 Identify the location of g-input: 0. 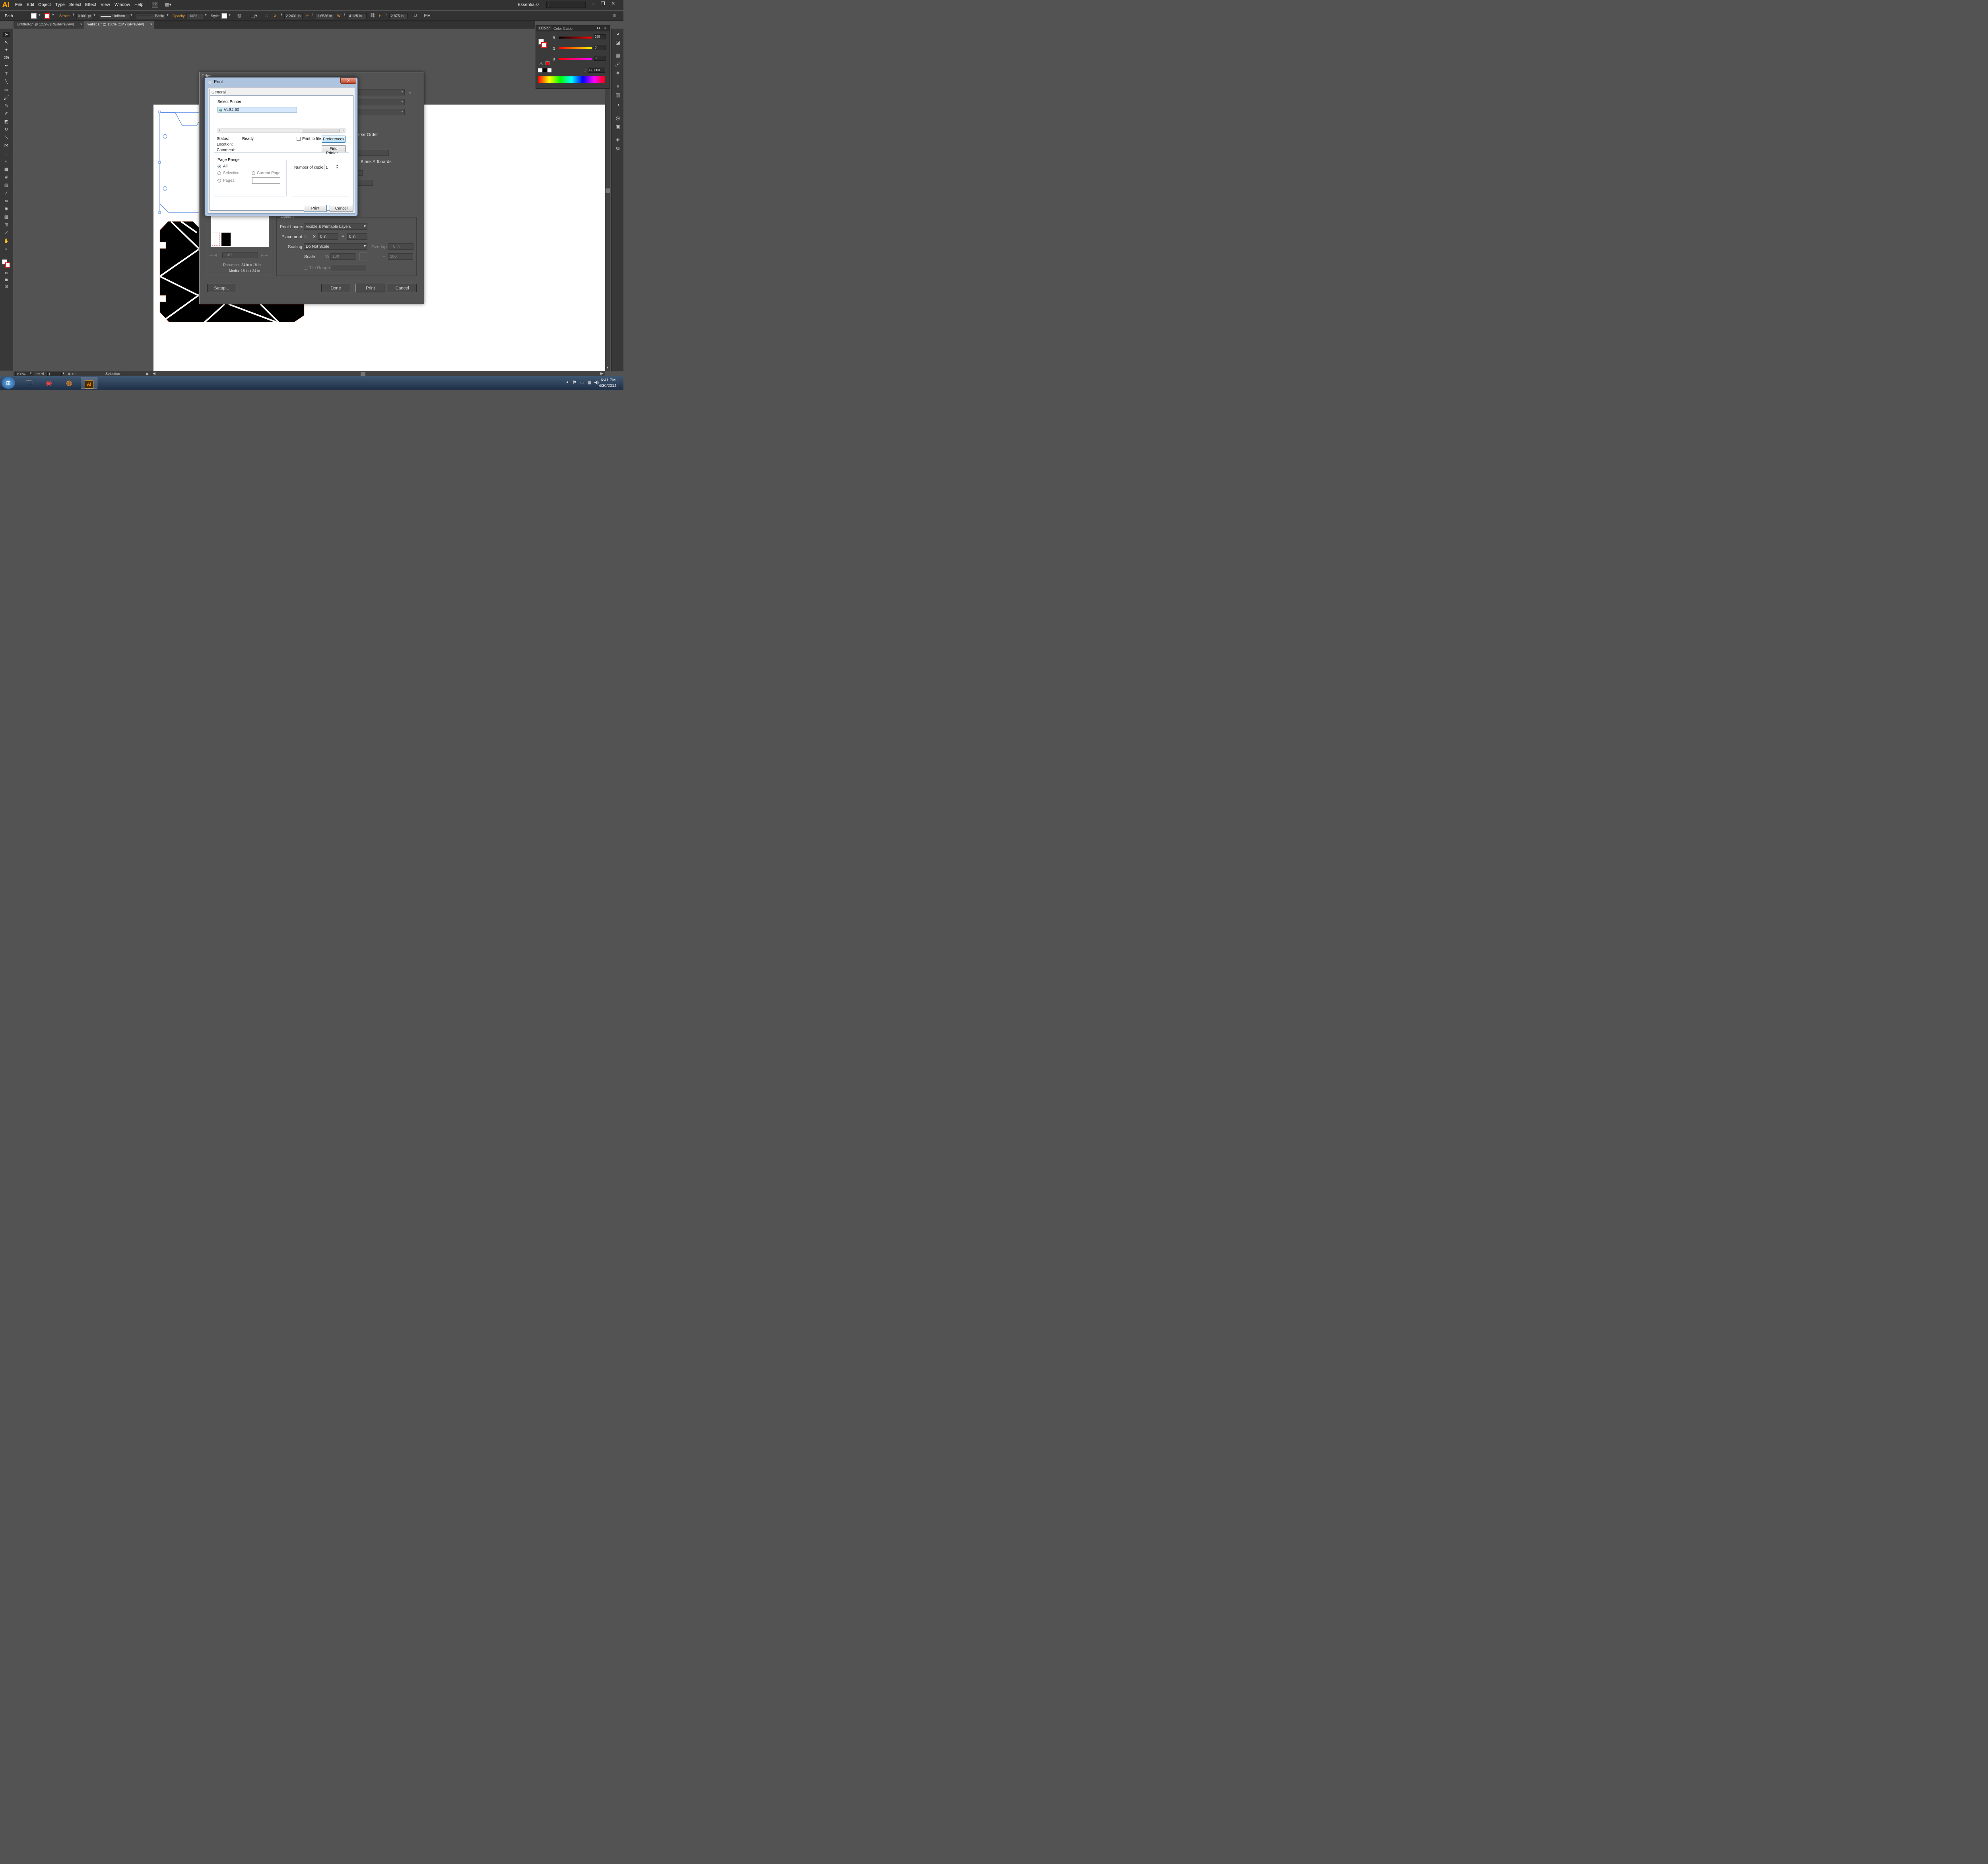
(600, 47).